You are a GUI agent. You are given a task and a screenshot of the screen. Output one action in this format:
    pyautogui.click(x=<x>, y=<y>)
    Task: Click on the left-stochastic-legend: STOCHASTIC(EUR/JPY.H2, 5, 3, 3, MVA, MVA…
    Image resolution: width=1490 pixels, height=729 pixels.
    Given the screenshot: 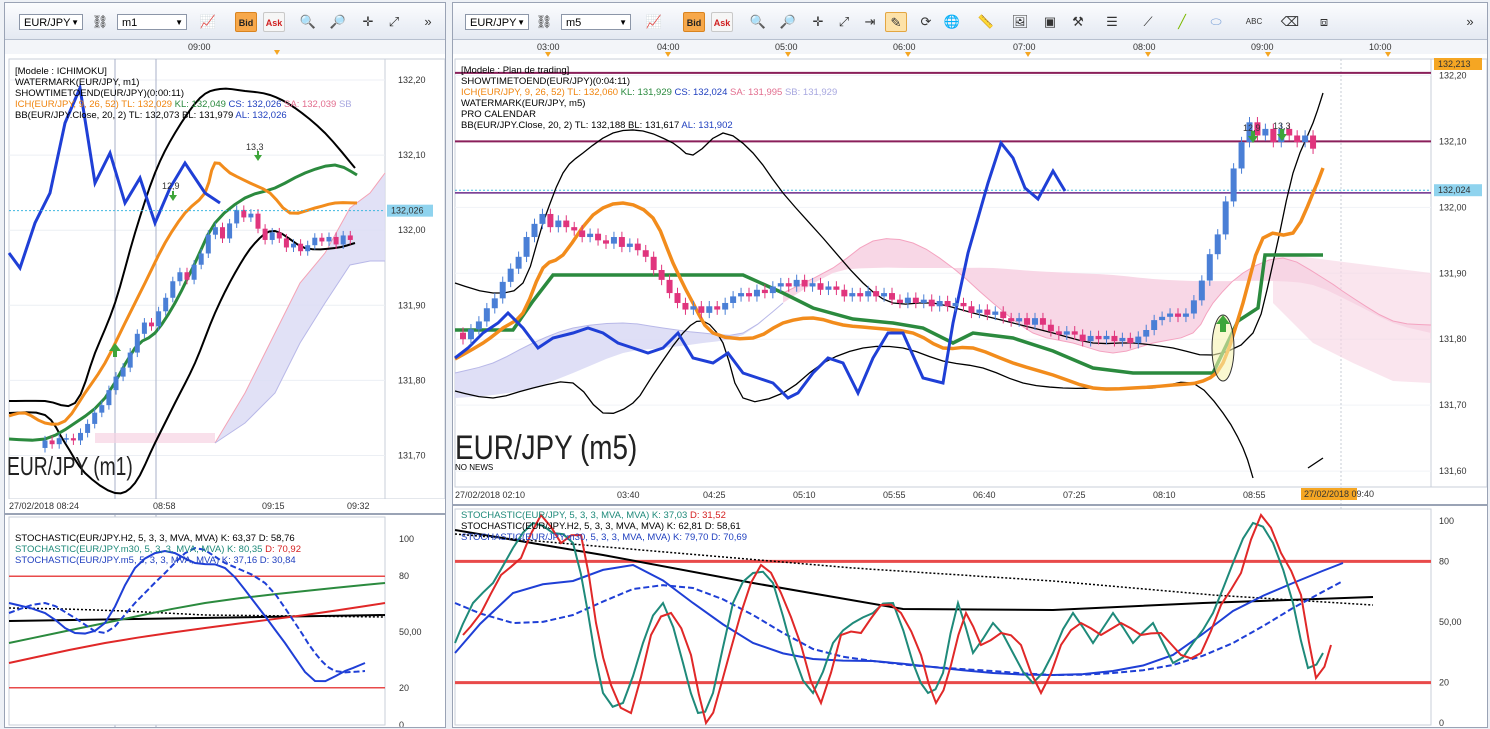 What is the action you would take?
    pyautogui.click(x=158, y=549)
    